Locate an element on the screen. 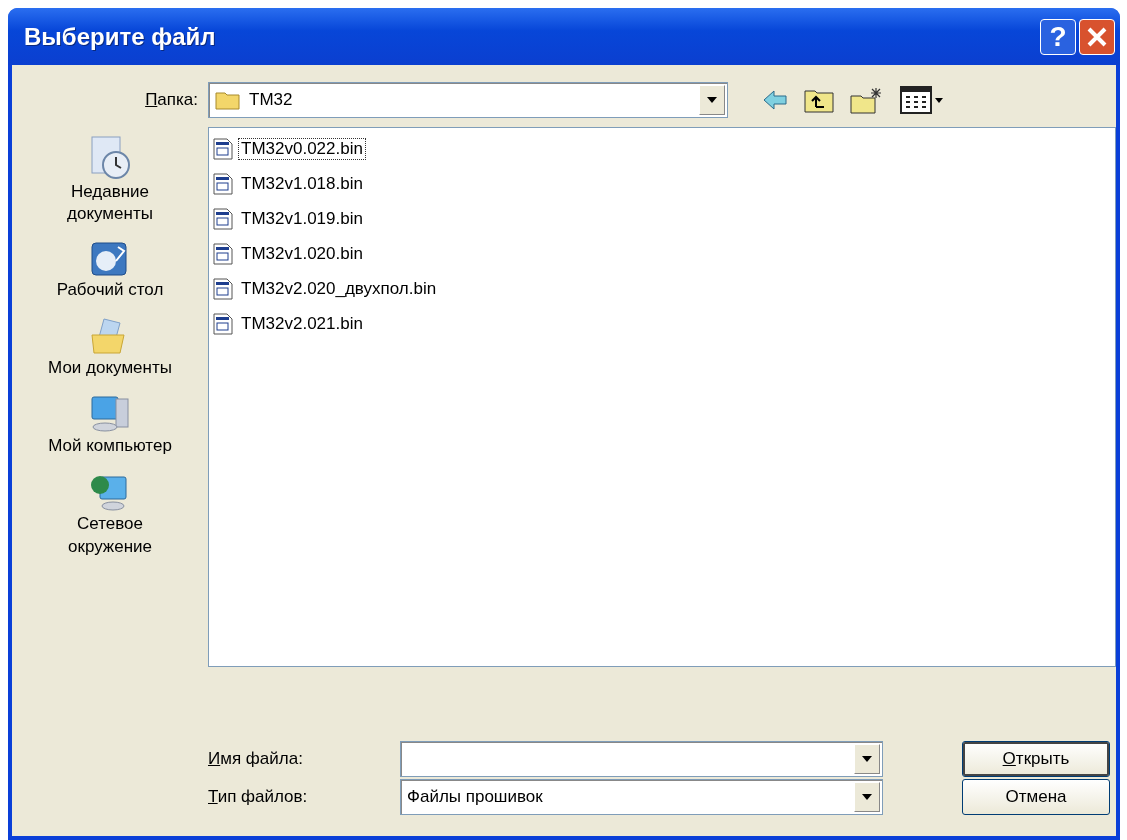 This screenshot has width=1127, height=840. file-name-field is located at coordinates (641, 759).